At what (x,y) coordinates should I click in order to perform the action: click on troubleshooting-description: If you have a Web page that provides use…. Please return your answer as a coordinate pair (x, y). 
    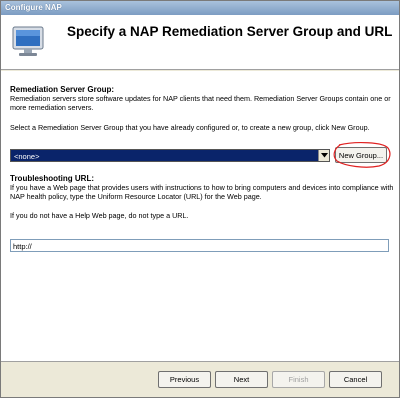
    Looking at the image, I should click on (202, 192).